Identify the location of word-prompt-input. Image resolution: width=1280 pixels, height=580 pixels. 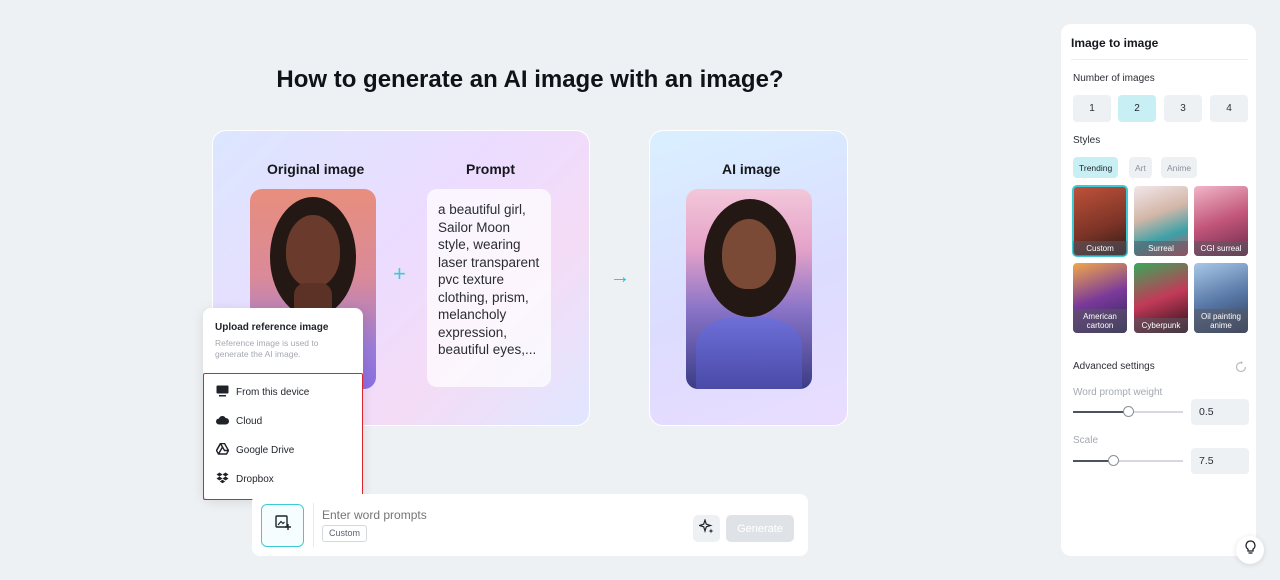
(472, 515).